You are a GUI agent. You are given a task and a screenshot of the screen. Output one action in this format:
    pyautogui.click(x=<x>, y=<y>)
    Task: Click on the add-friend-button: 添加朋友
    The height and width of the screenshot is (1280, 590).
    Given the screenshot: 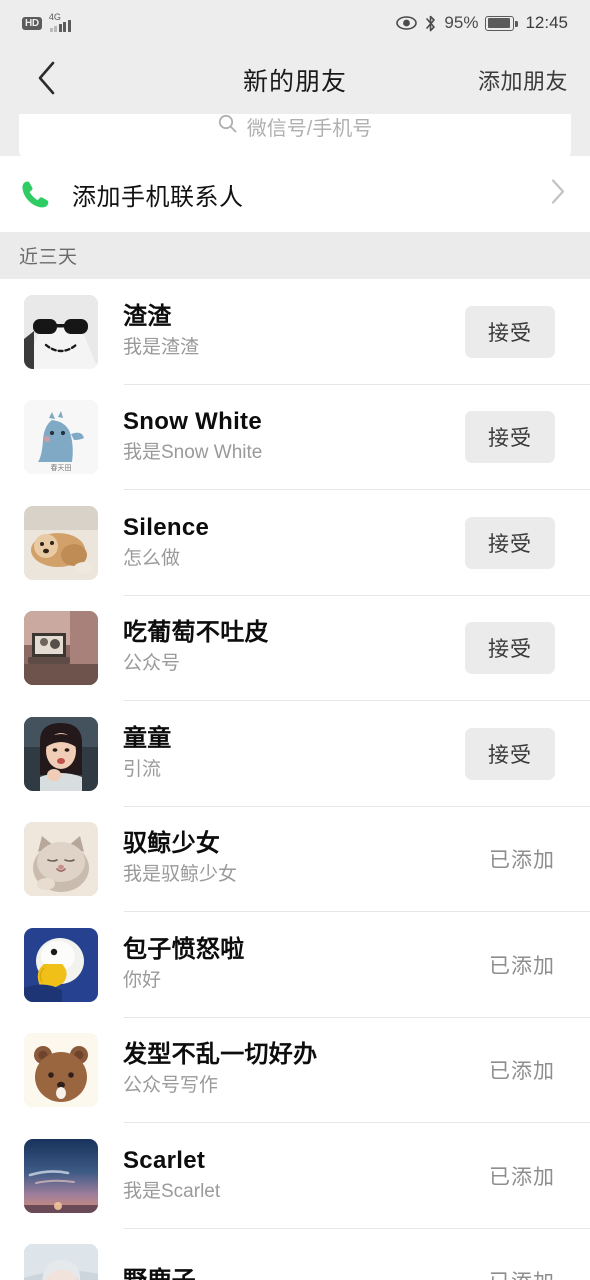 What is the action you would take?
    pyautogui.click(x=523, y=80)
    